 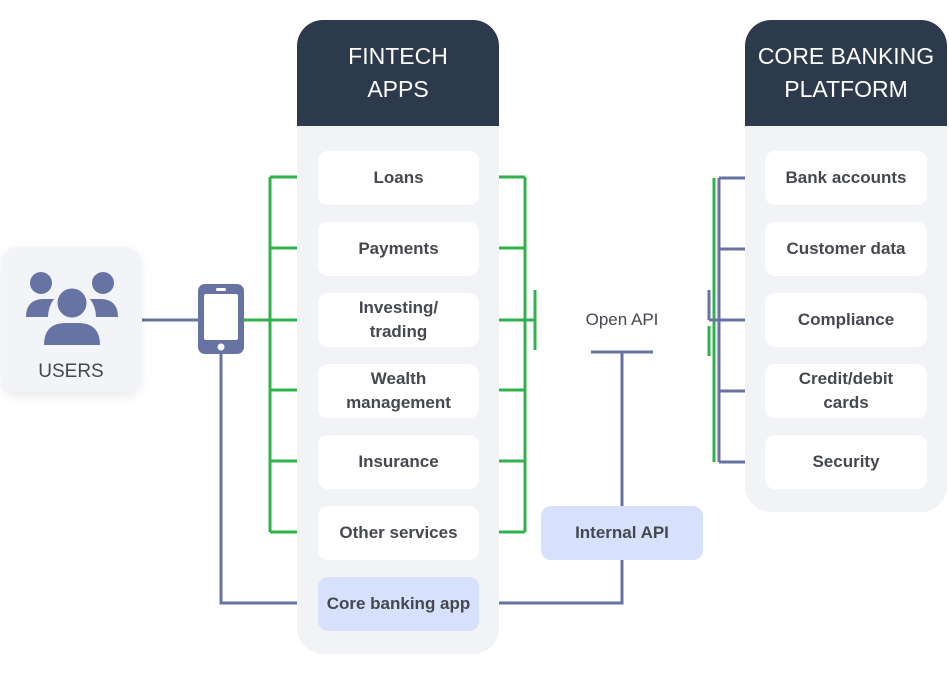 I want to click on internal-api-box: Internal API, so click(x=622, y=533).